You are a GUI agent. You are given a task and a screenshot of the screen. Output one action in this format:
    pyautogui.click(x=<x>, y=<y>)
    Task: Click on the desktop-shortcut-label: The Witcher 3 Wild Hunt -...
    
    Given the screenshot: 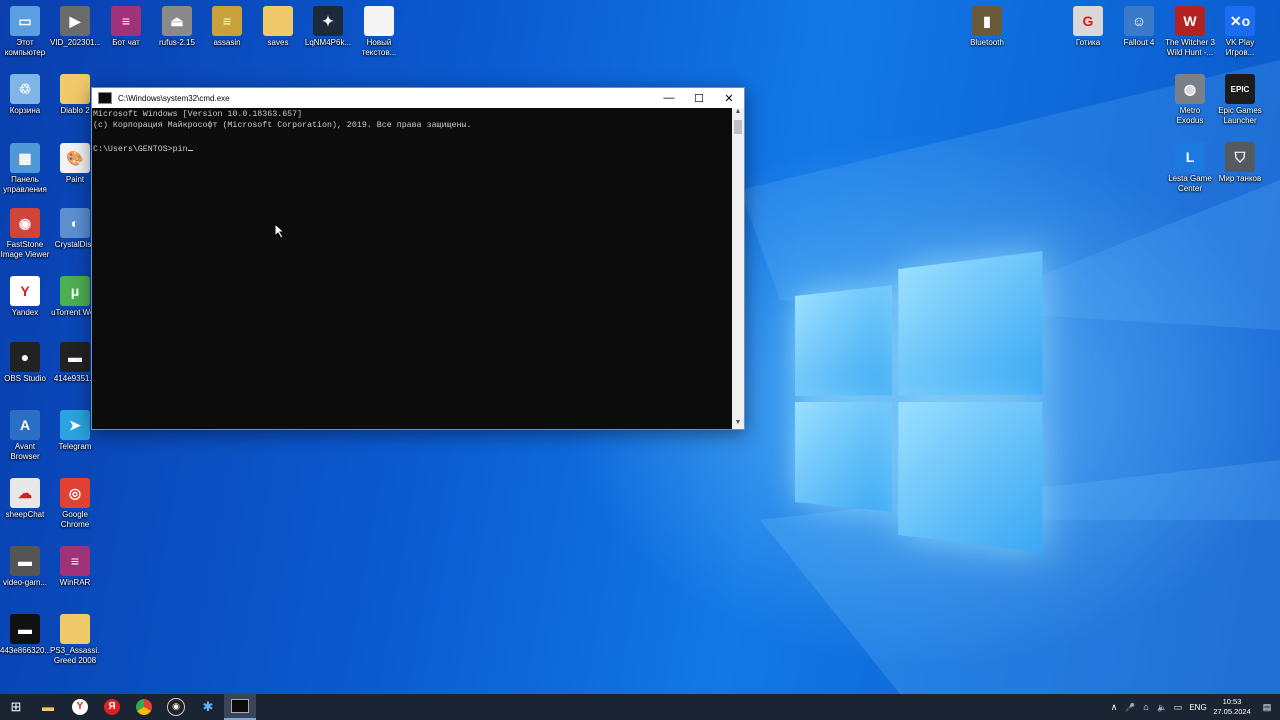 What is the action you would take?
    pyautogui.click(x=1190, y=47)
    